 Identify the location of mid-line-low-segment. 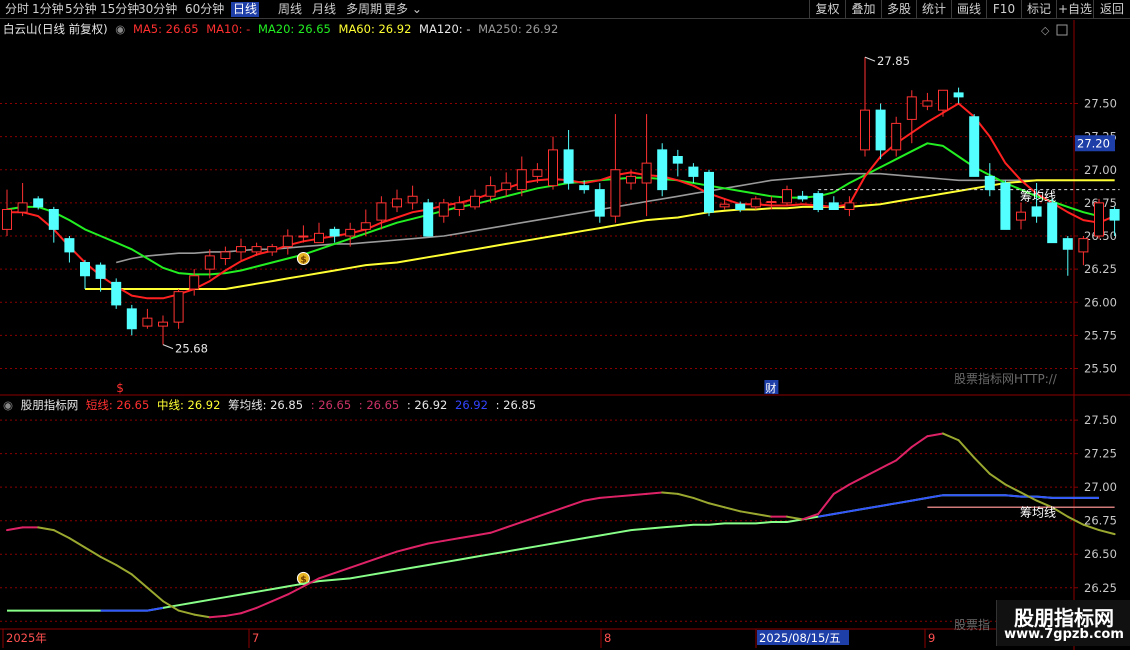
(132, 609).